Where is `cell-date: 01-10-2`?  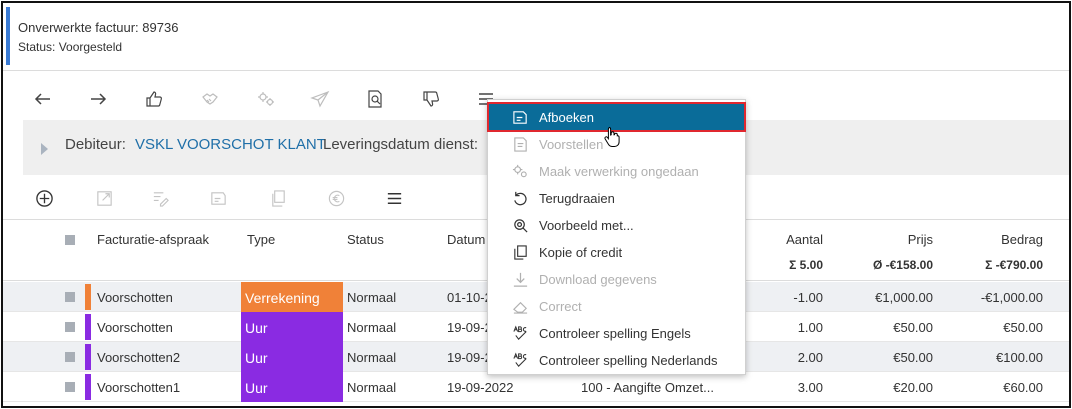 cell-date: 01-10-2 is located at coordinates (469, 297).